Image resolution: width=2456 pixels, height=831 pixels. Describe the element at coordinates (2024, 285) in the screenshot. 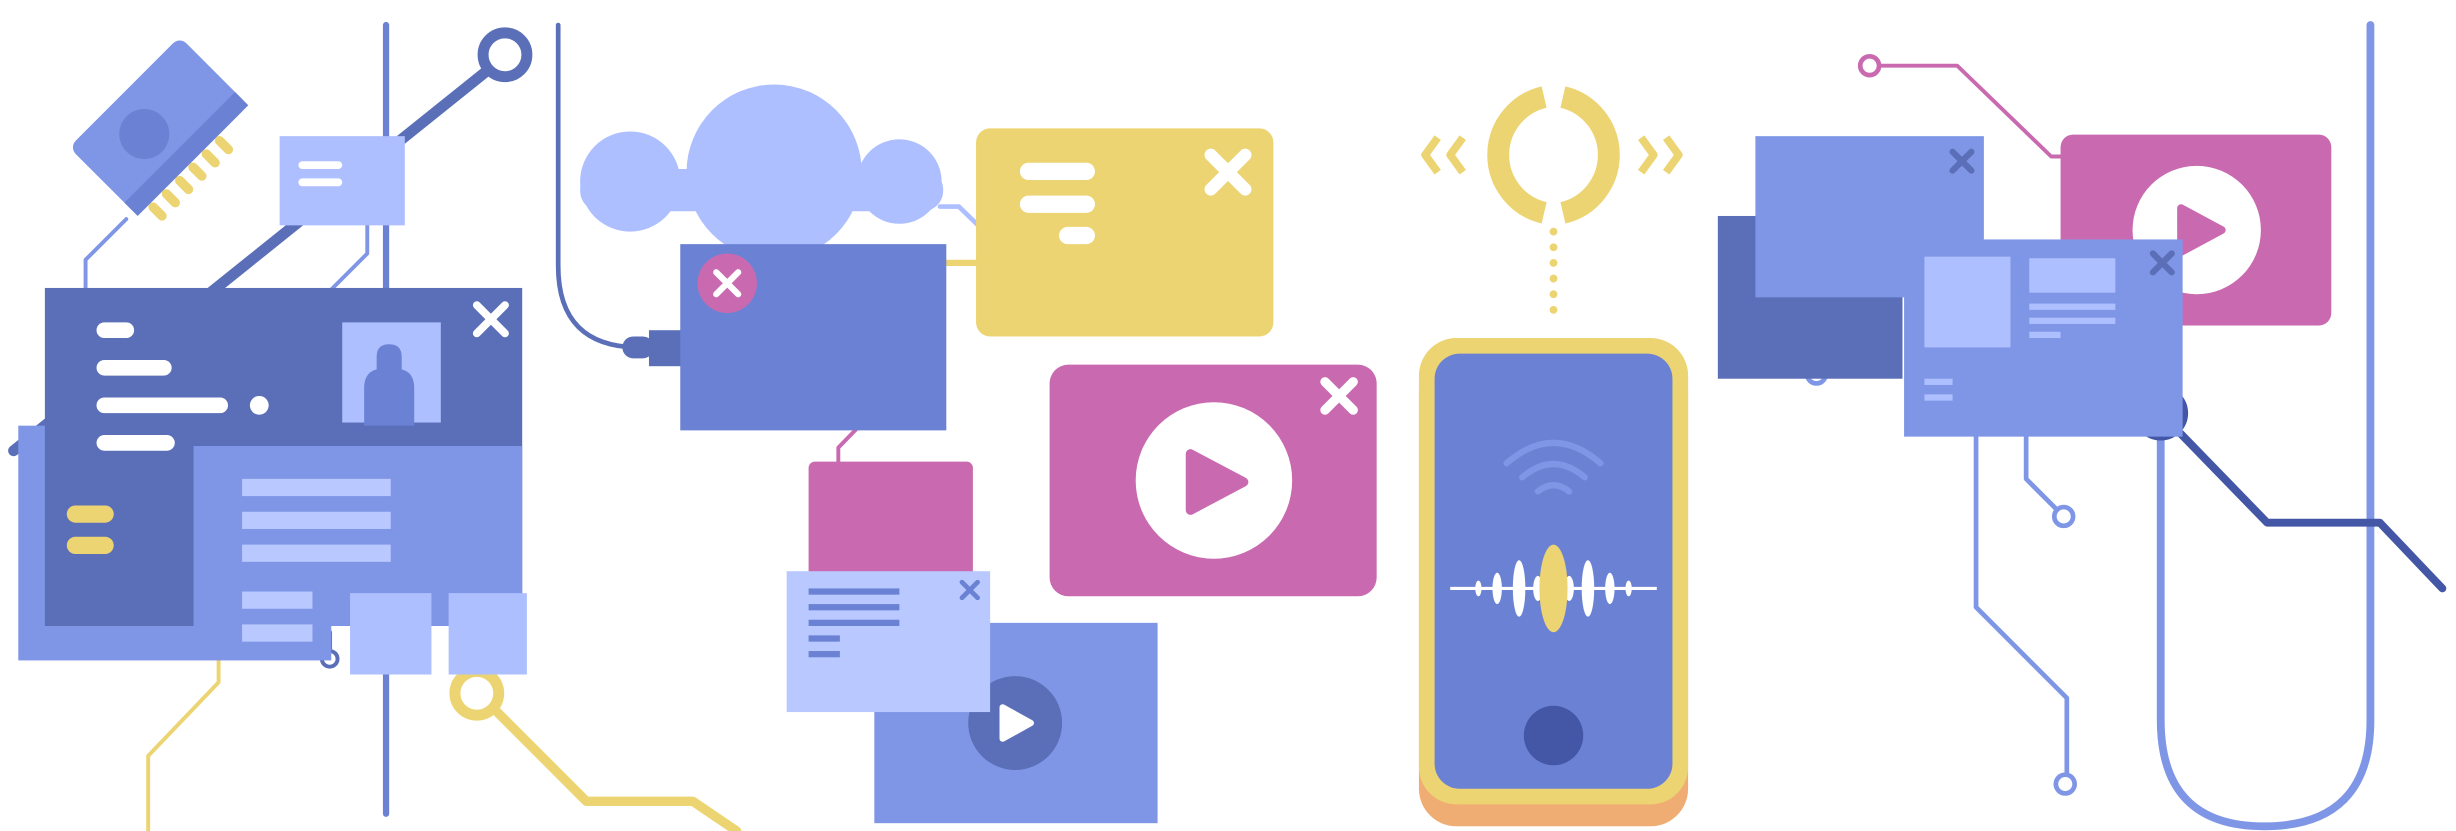

I see `right-windows` at that location.